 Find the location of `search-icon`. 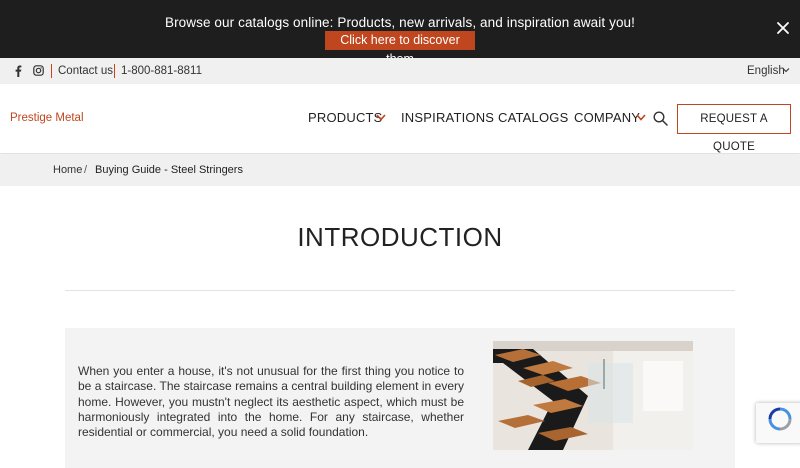

search-icon is located at coordinates (660, 118).